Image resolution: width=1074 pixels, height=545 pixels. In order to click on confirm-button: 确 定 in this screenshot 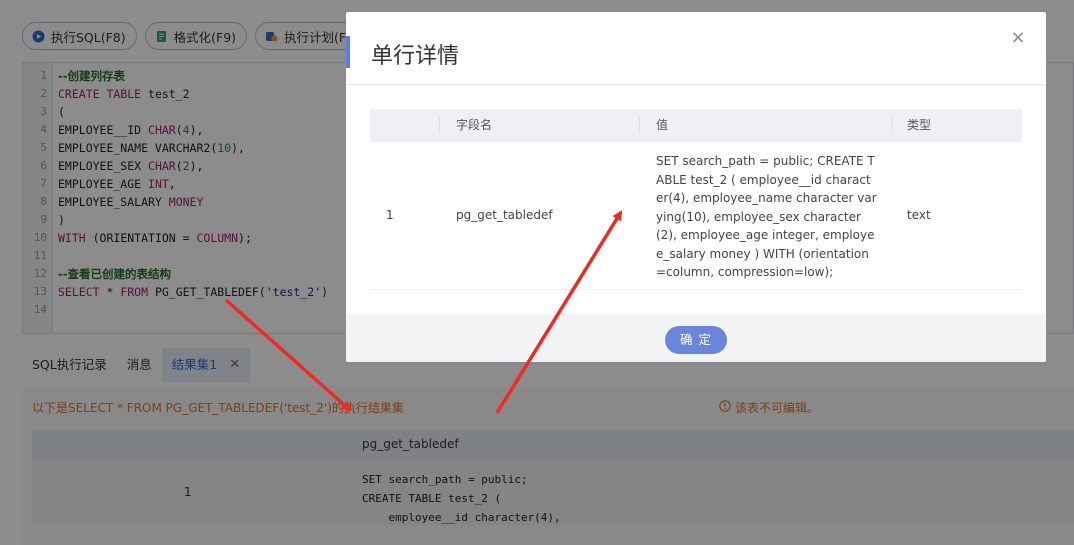, I will do `click(696, 340)`.